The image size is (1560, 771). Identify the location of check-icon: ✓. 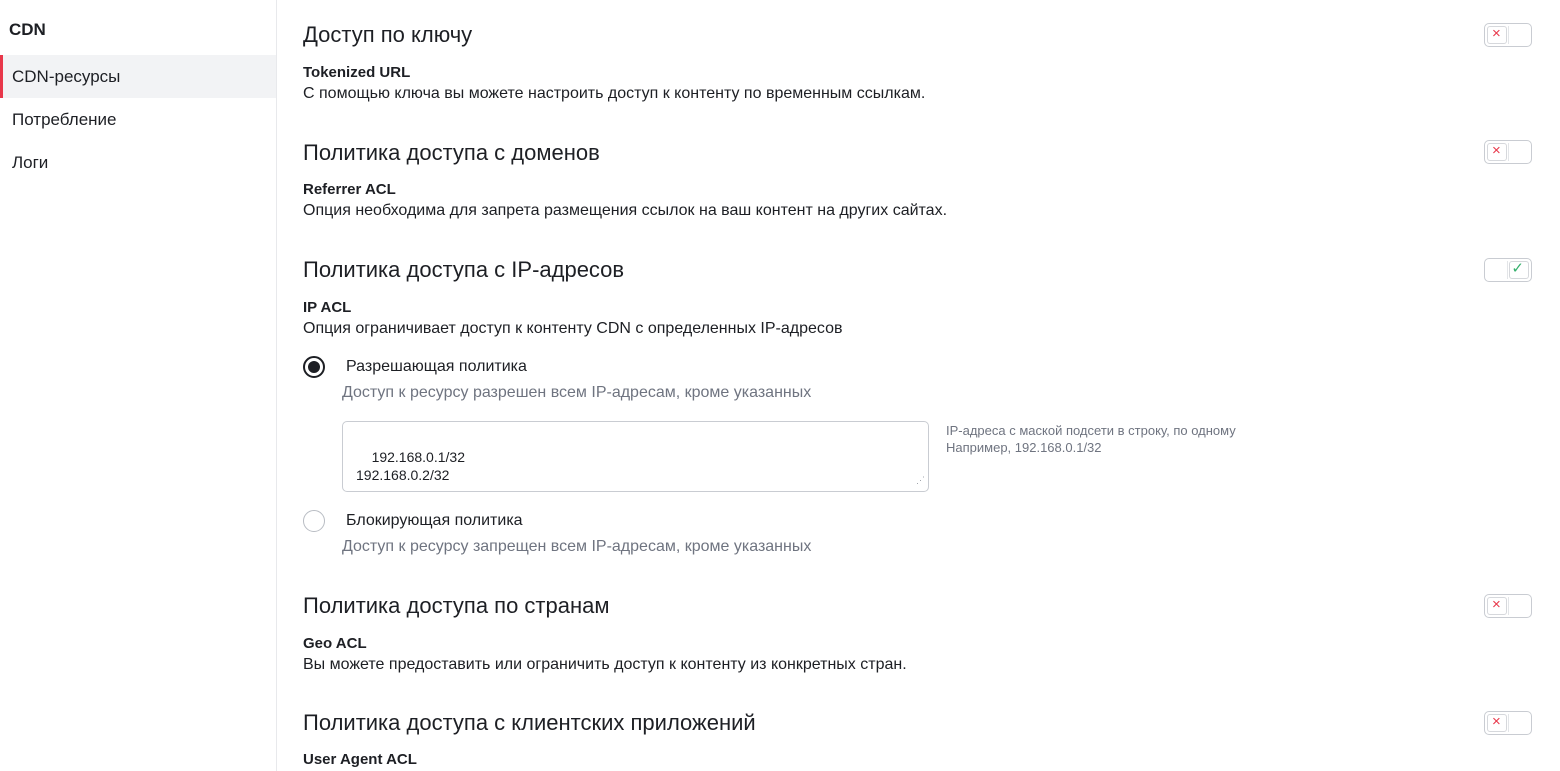
(1517, 268).